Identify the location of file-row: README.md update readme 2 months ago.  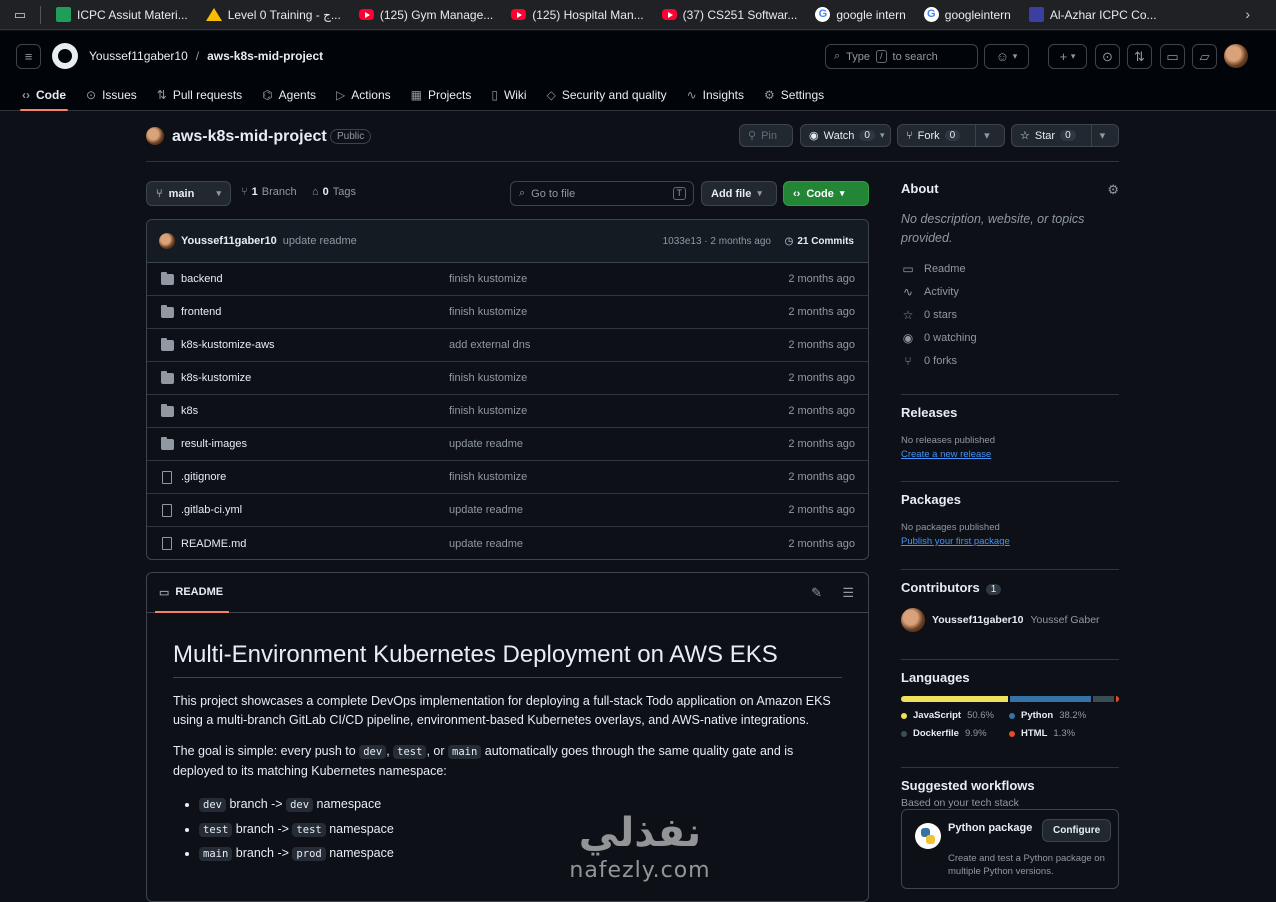
(507, 543).